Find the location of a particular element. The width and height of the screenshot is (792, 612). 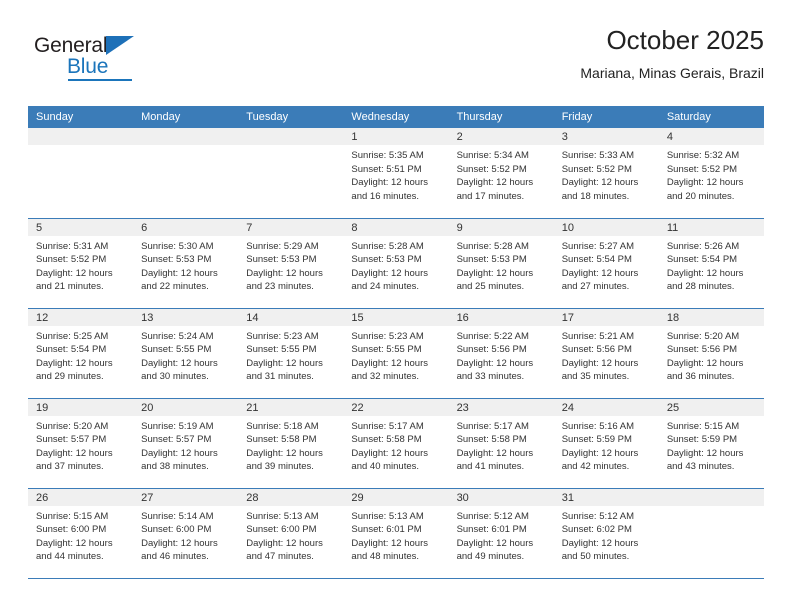

sunrise-text: Sunrise: 5:33 AM is located at coordinates (598, 155).